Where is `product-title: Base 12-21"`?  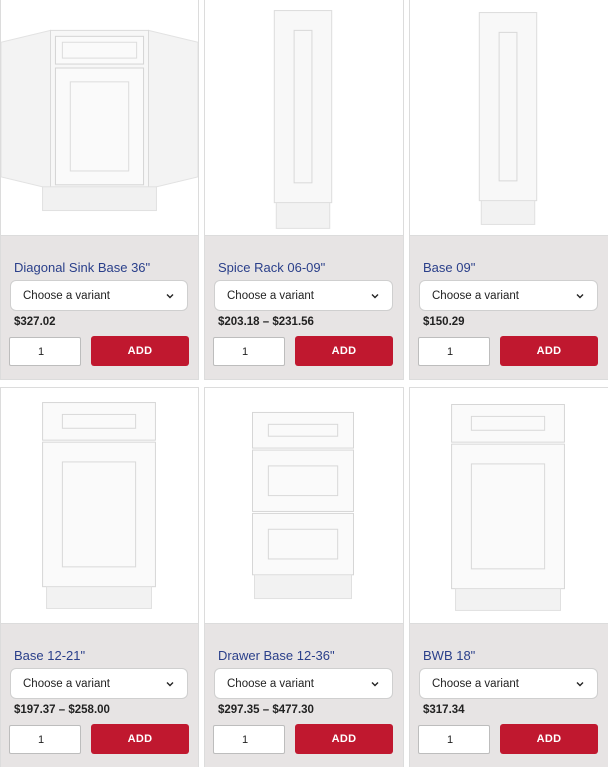 product-title: Base 12-21" is located at coordinates (49, 655).